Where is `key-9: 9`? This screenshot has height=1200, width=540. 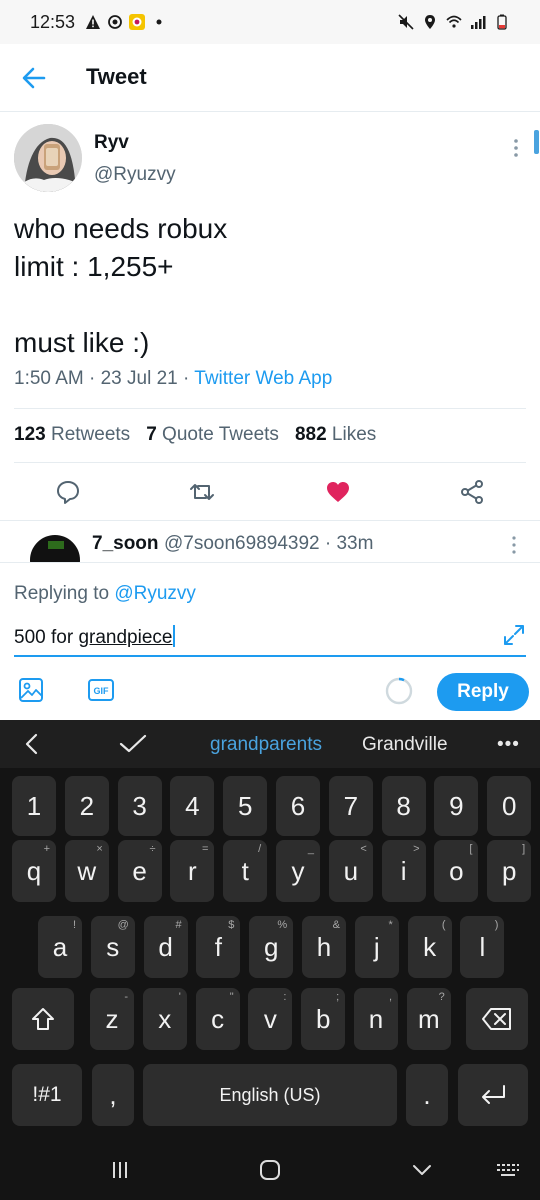
key-9: 9 is located at coordinates (456, 806).